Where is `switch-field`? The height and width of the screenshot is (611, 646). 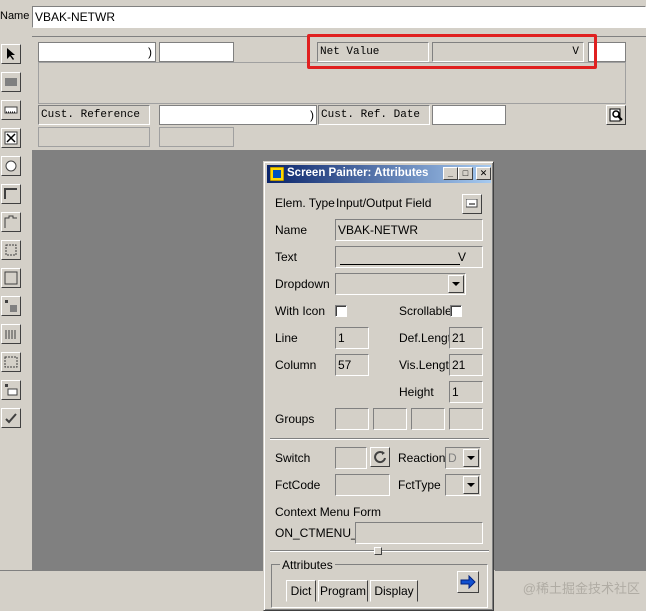
switch-field is located at coordinates (351, 458).